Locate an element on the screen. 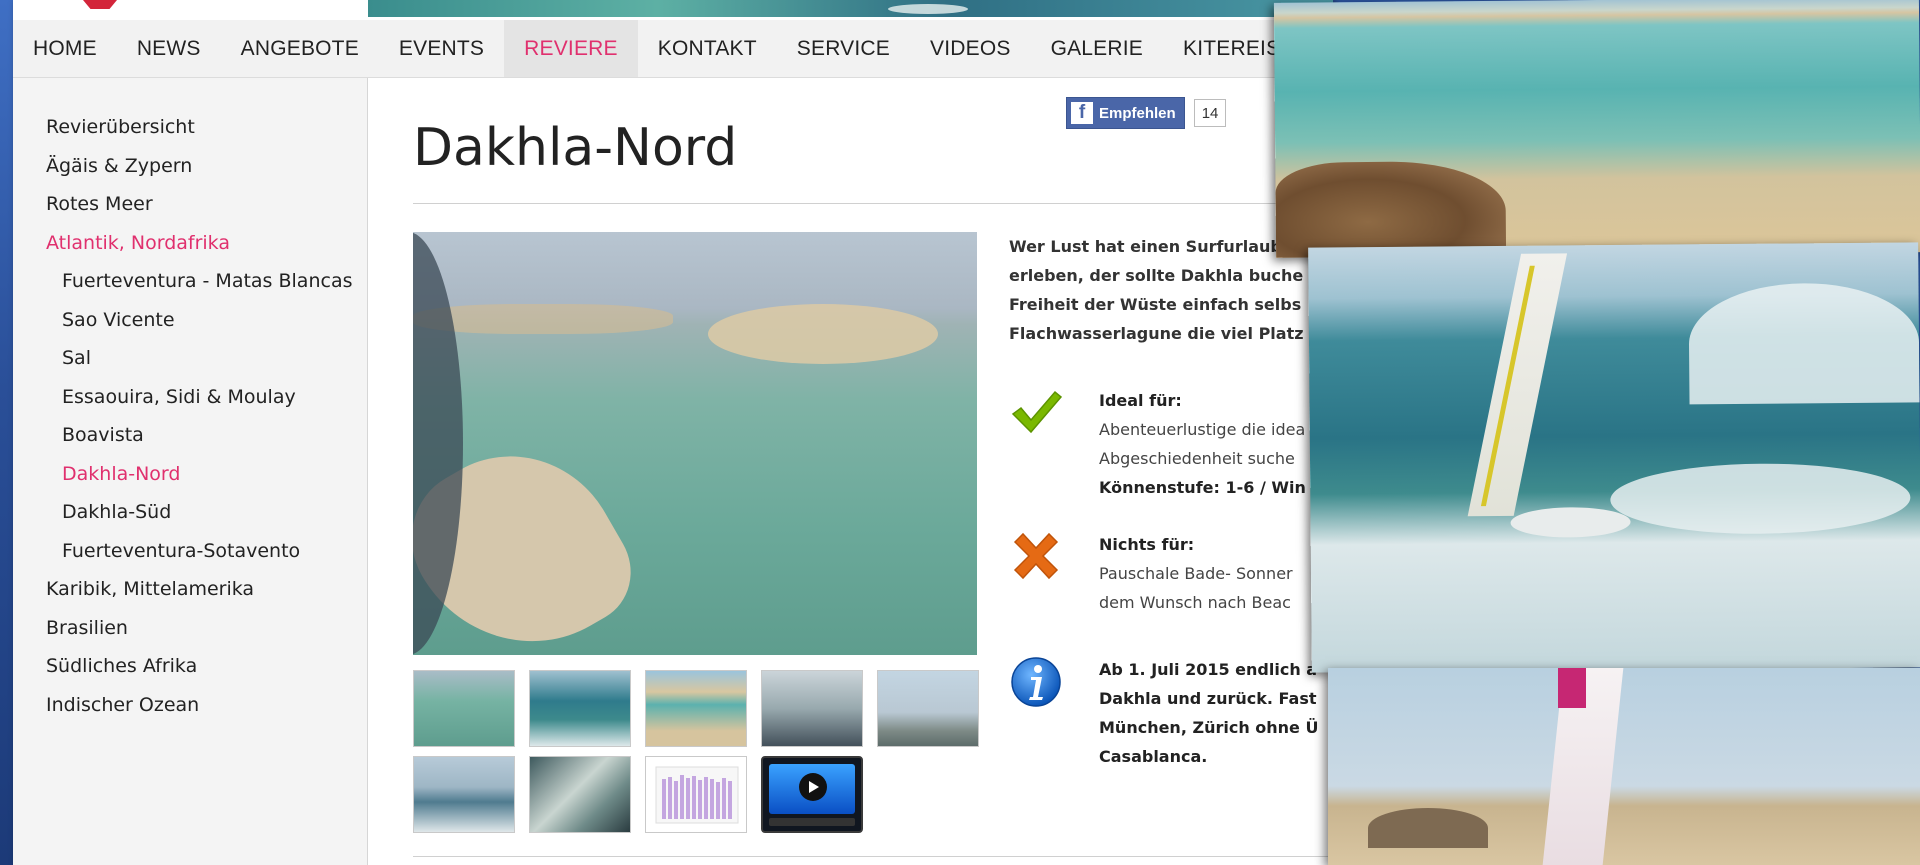  sidebar-item-essaouira: Essaouira, Sidi & Moulay is located at coordinates (190, 397).